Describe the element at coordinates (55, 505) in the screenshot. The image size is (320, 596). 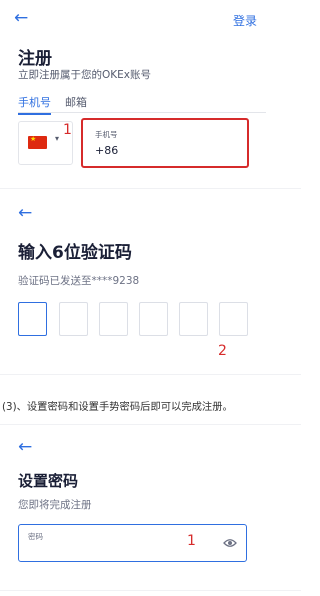
I see `set-password-subtitle: 您即将完成注册` at that location.